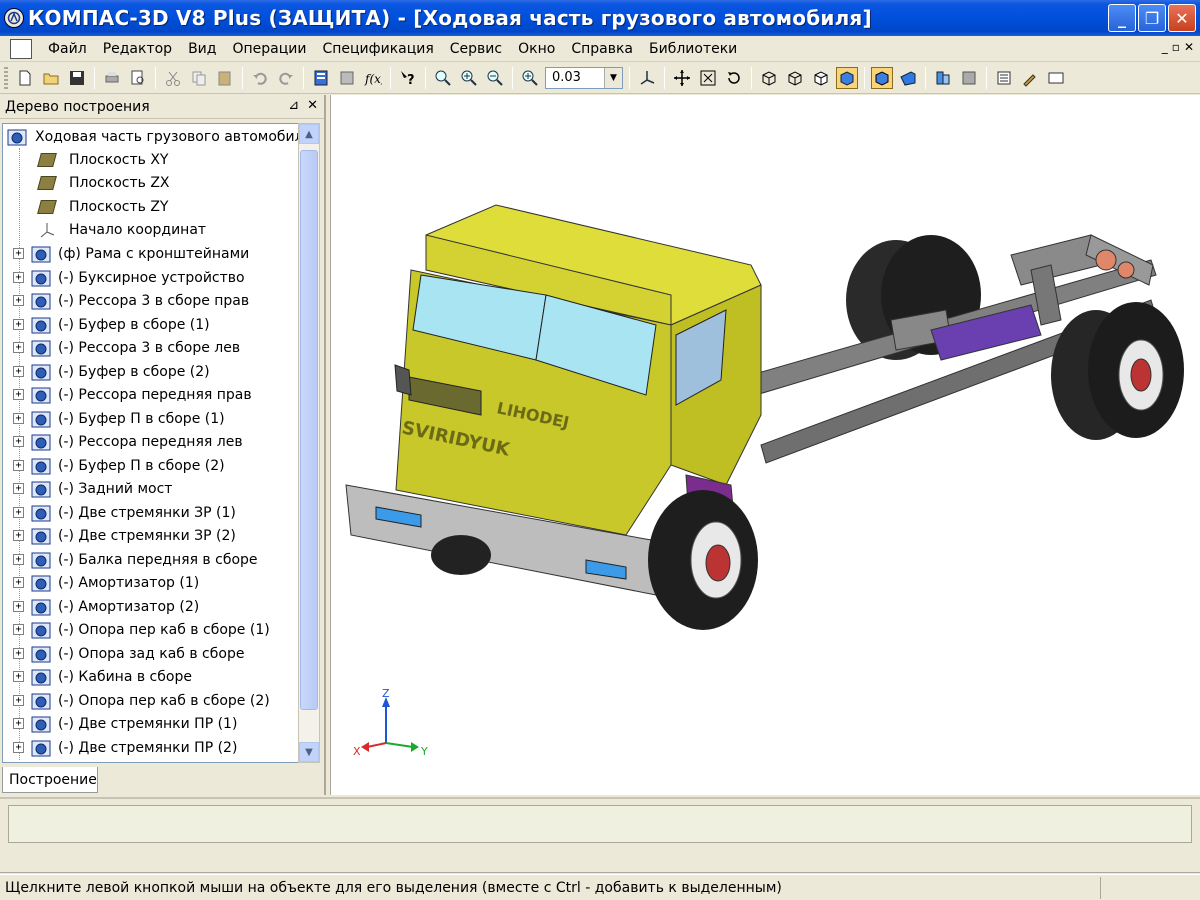 Image resolution: width=1200 pixels, height=900 pixels. What do you see at coordinates (114, 465) in the screenshot?
I see `tree-item-component: + (-) Буфер П в сборе (2)` at bounding box center [114, 465].